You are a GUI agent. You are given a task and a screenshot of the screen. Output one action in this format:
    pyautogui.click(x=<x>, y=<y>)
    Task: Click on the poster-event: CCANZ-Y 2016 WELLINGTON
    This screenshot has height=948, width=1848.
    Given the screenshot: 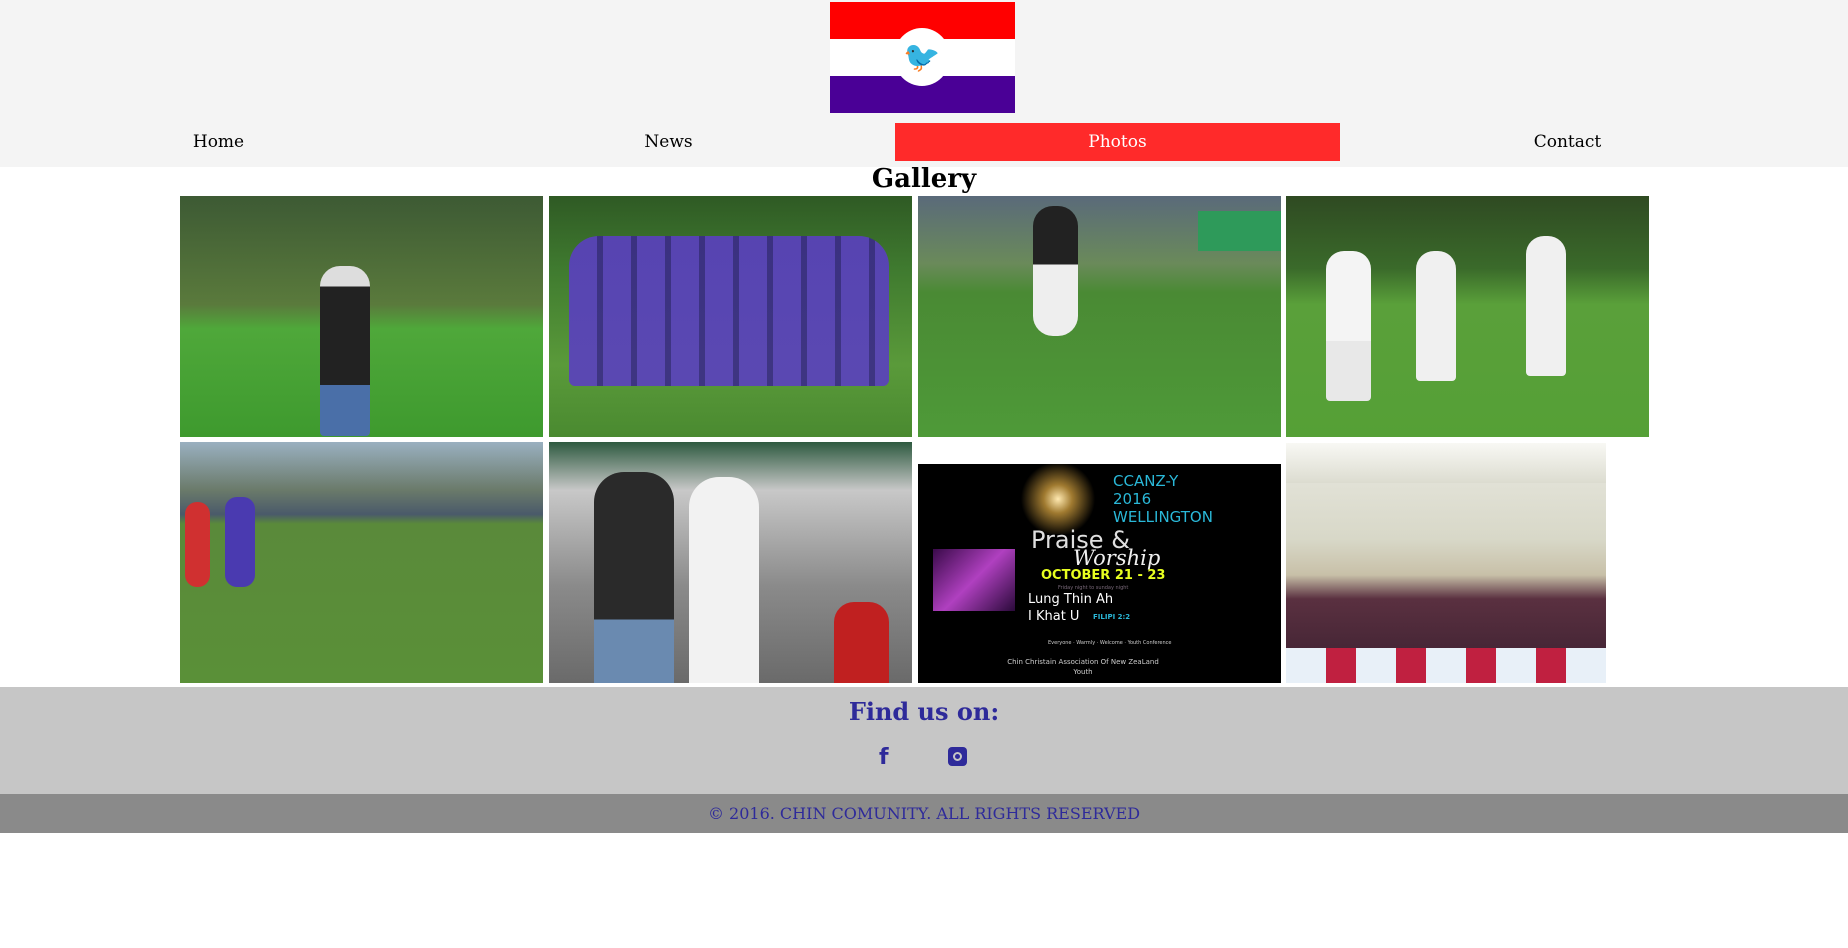 What is the action you would take?
    pyautogui.click(x=1163, y=499)
    